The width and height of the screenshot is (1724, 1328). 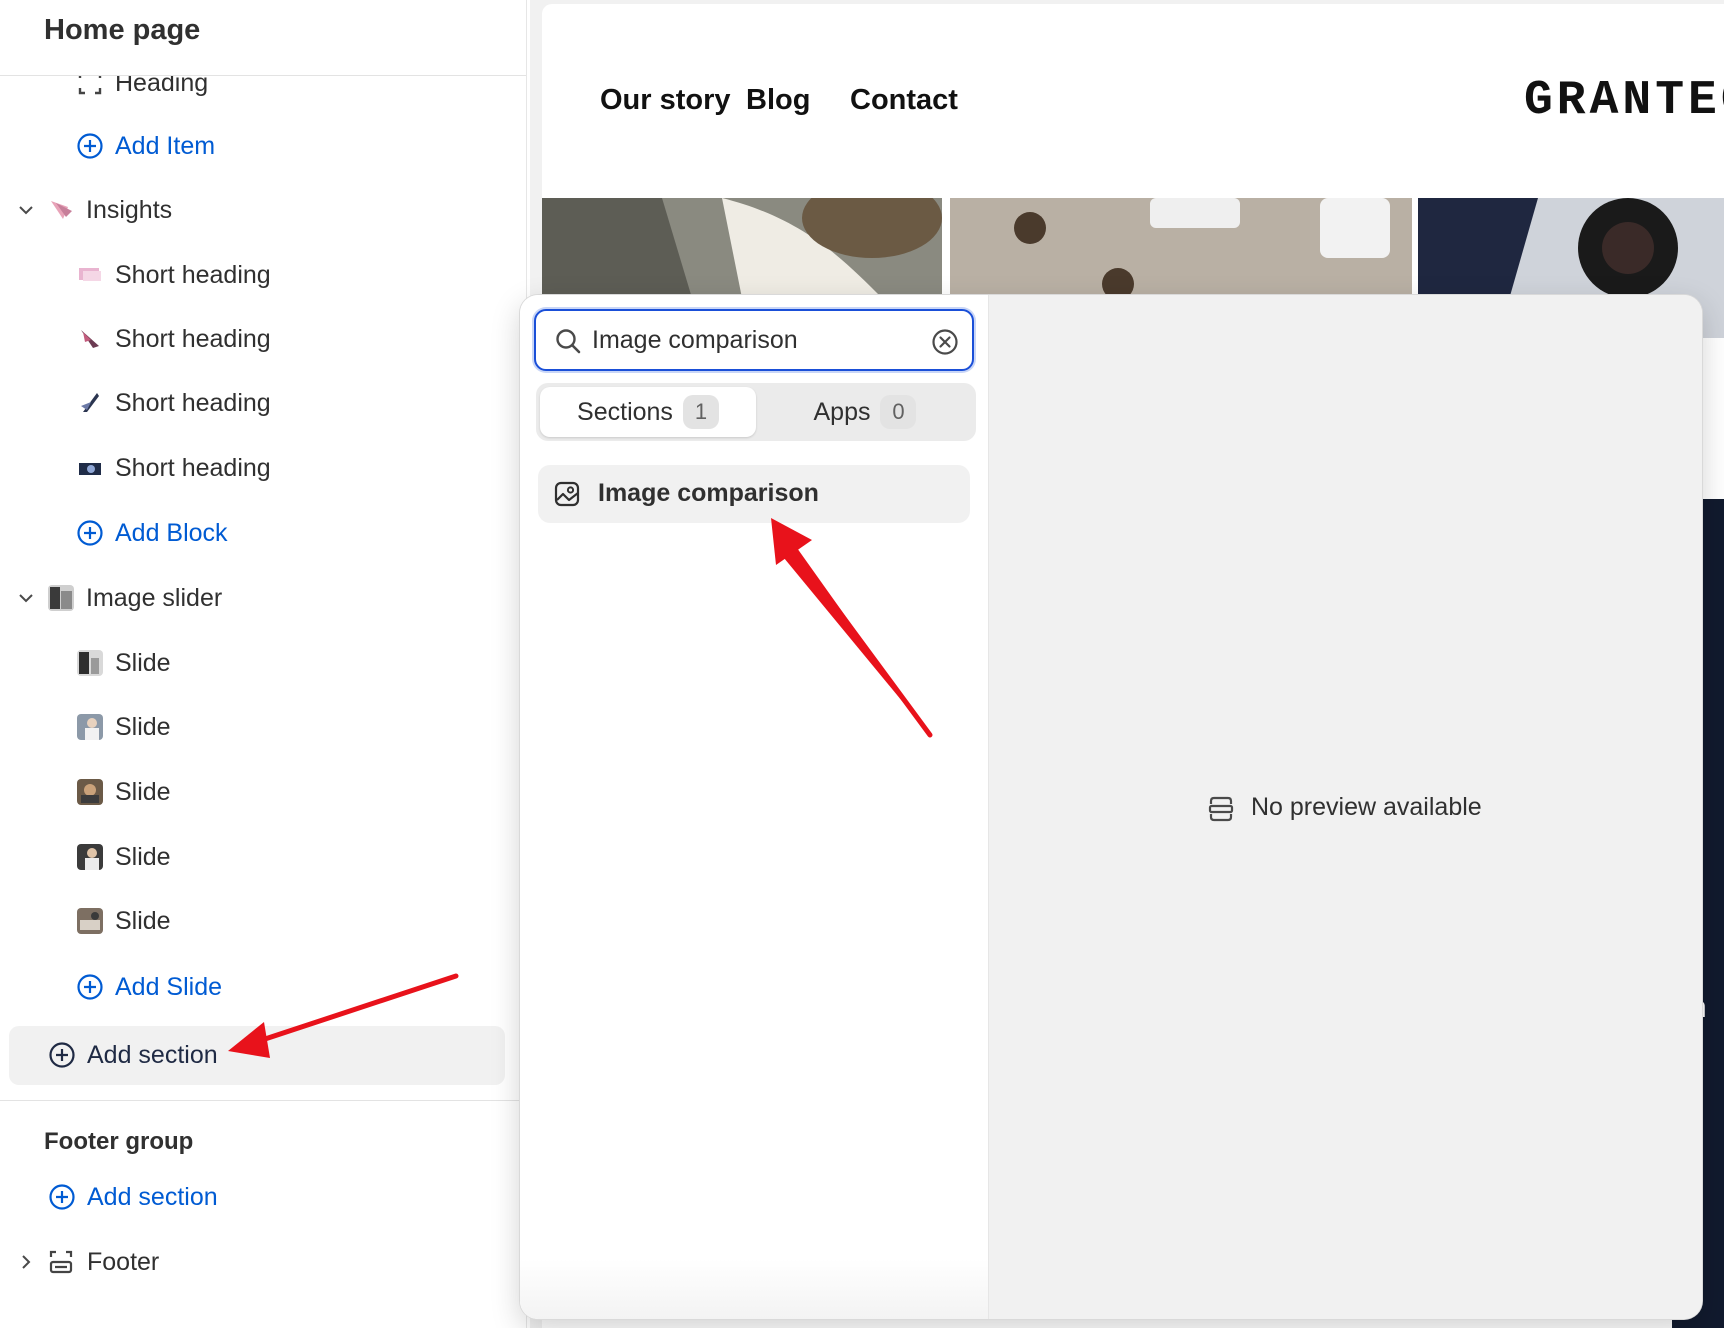 I want to click on sidebar-section-insights: Insights, so click(x=263, y=210).